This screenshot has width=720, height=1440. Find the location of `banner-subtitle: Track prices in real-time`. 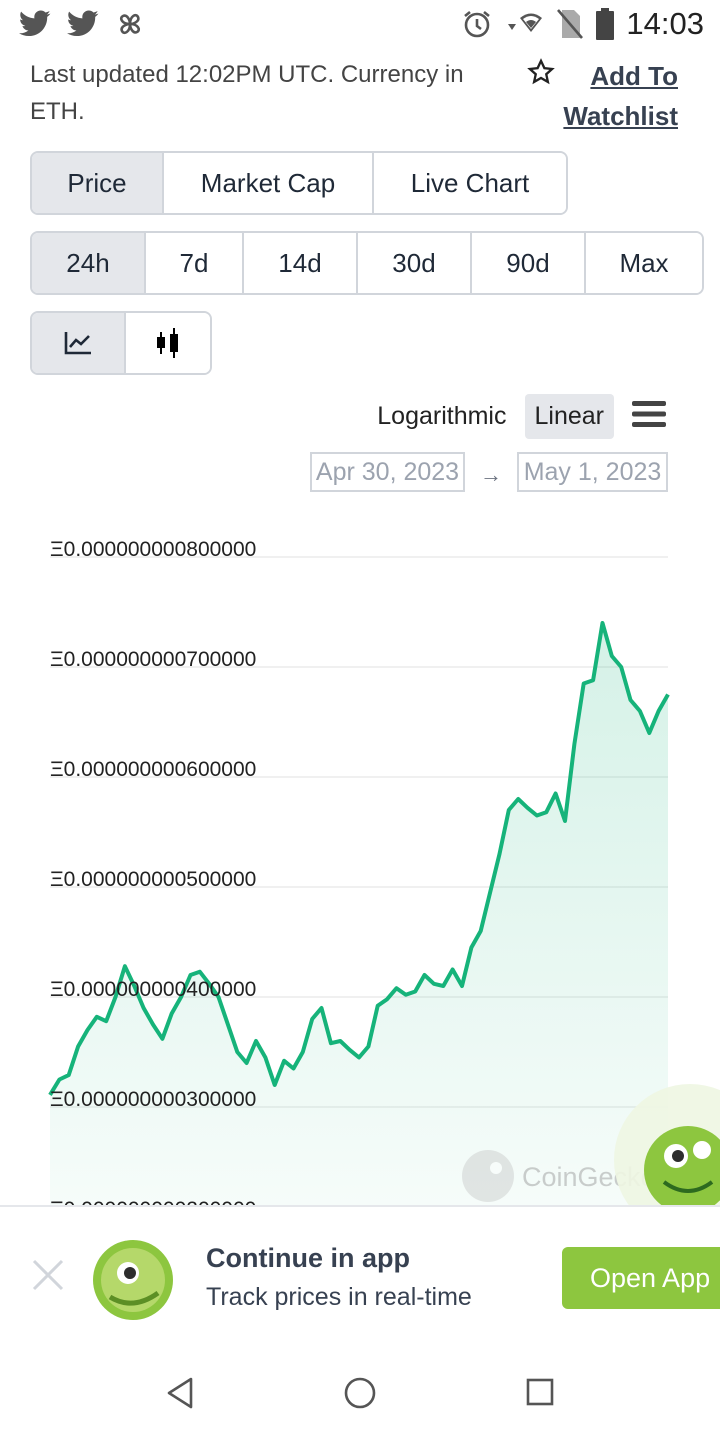

banner-subtitle: Track prices in real-time is located at coordinates (339, 1297).